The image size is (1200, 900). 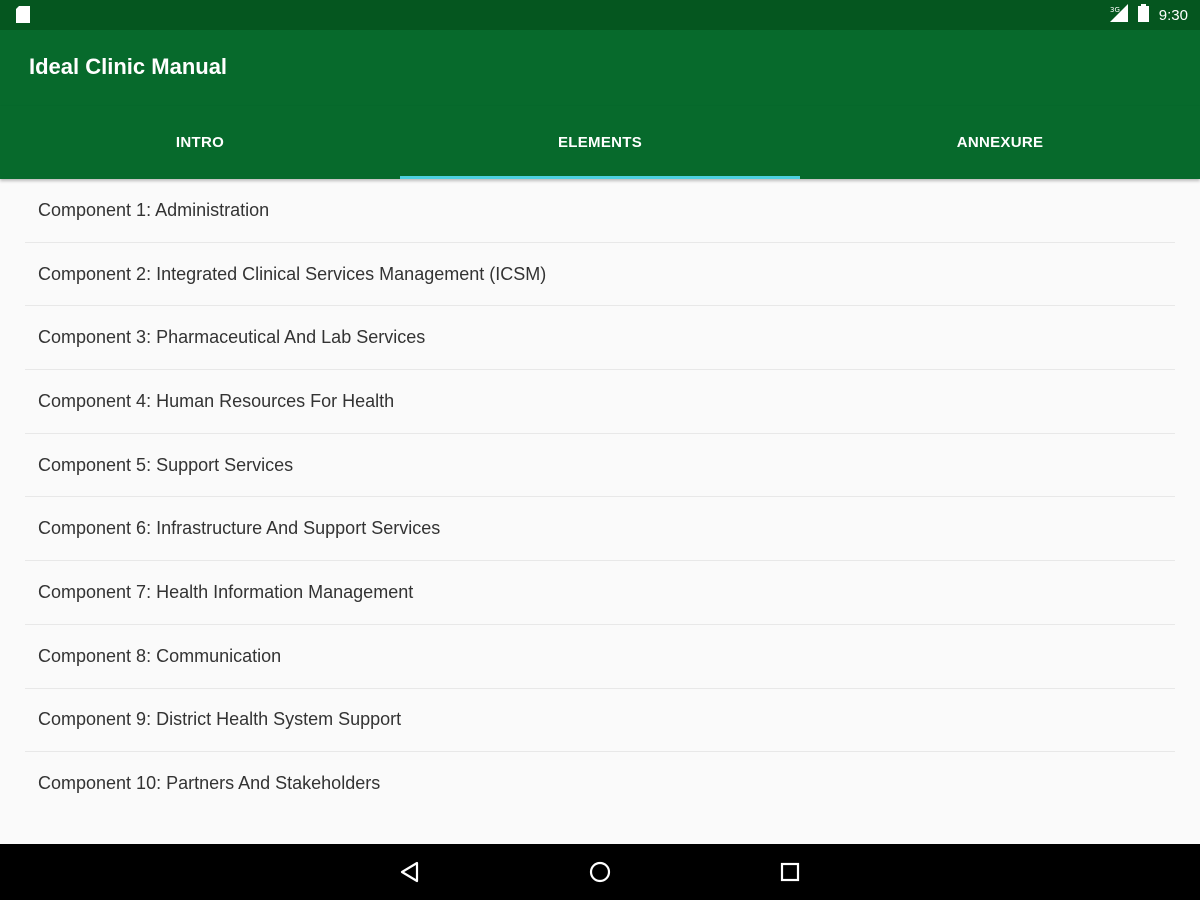 What do you see at coordinates (1143, 15) in the screenshot?
I see `battery-icon` at bounding box center [1143, 15].